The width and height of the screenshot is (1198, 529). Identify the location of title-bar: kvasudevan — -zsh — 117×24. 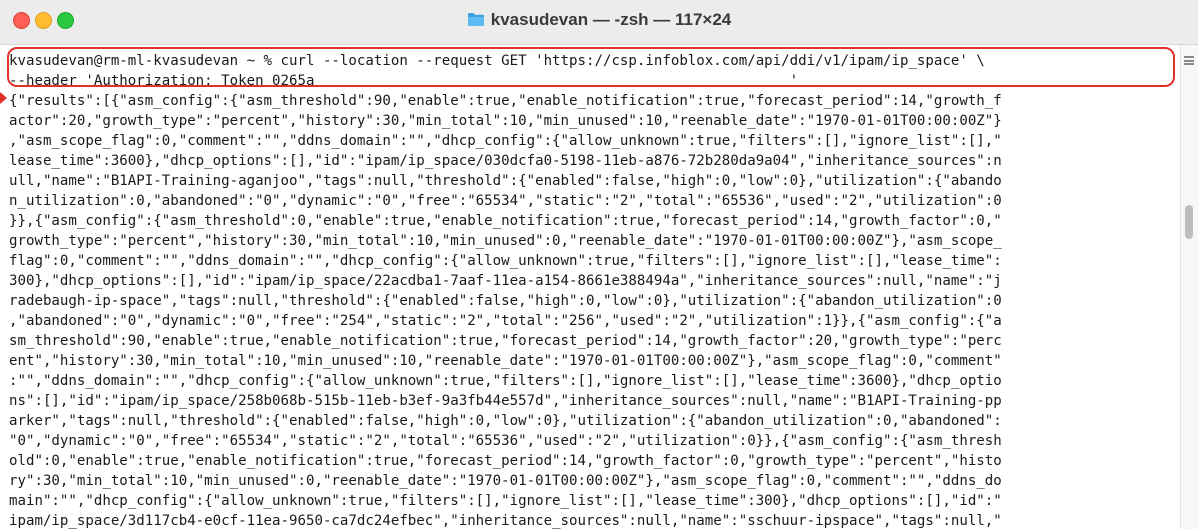
(599, 22).